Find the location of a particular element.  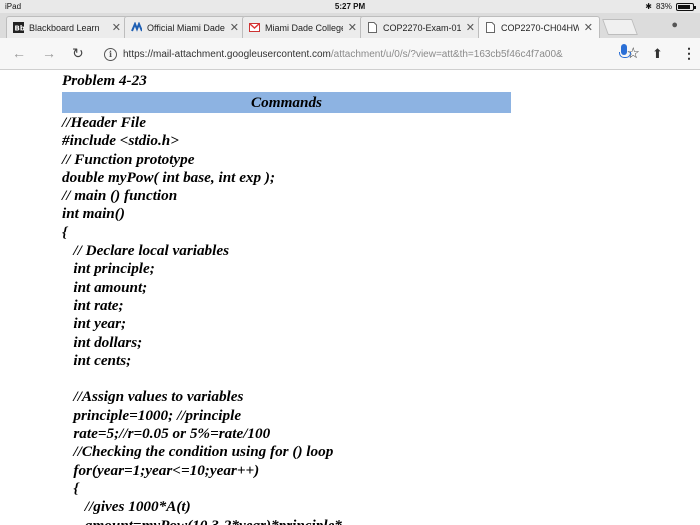

tab-ch04hw: COP2270-CH04HW ✕ is located at coordinates (539, 27).